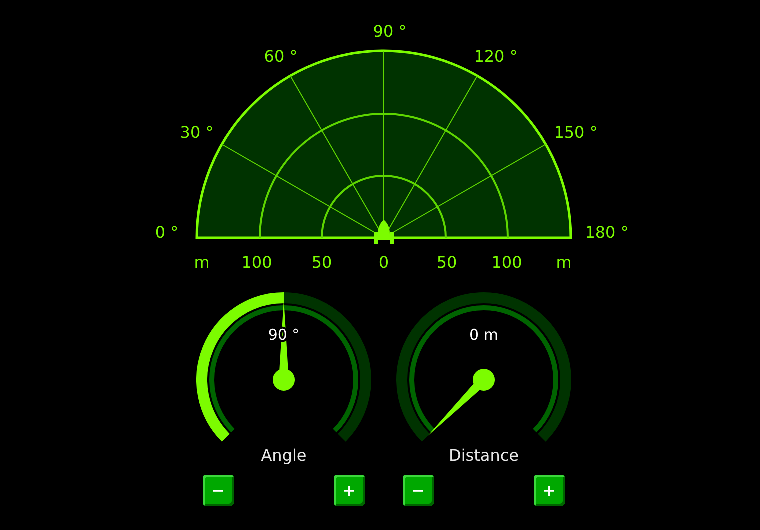  Describe the element at coordinates (461, 403) in the screenshot. I see `gauge-needle` at that location.